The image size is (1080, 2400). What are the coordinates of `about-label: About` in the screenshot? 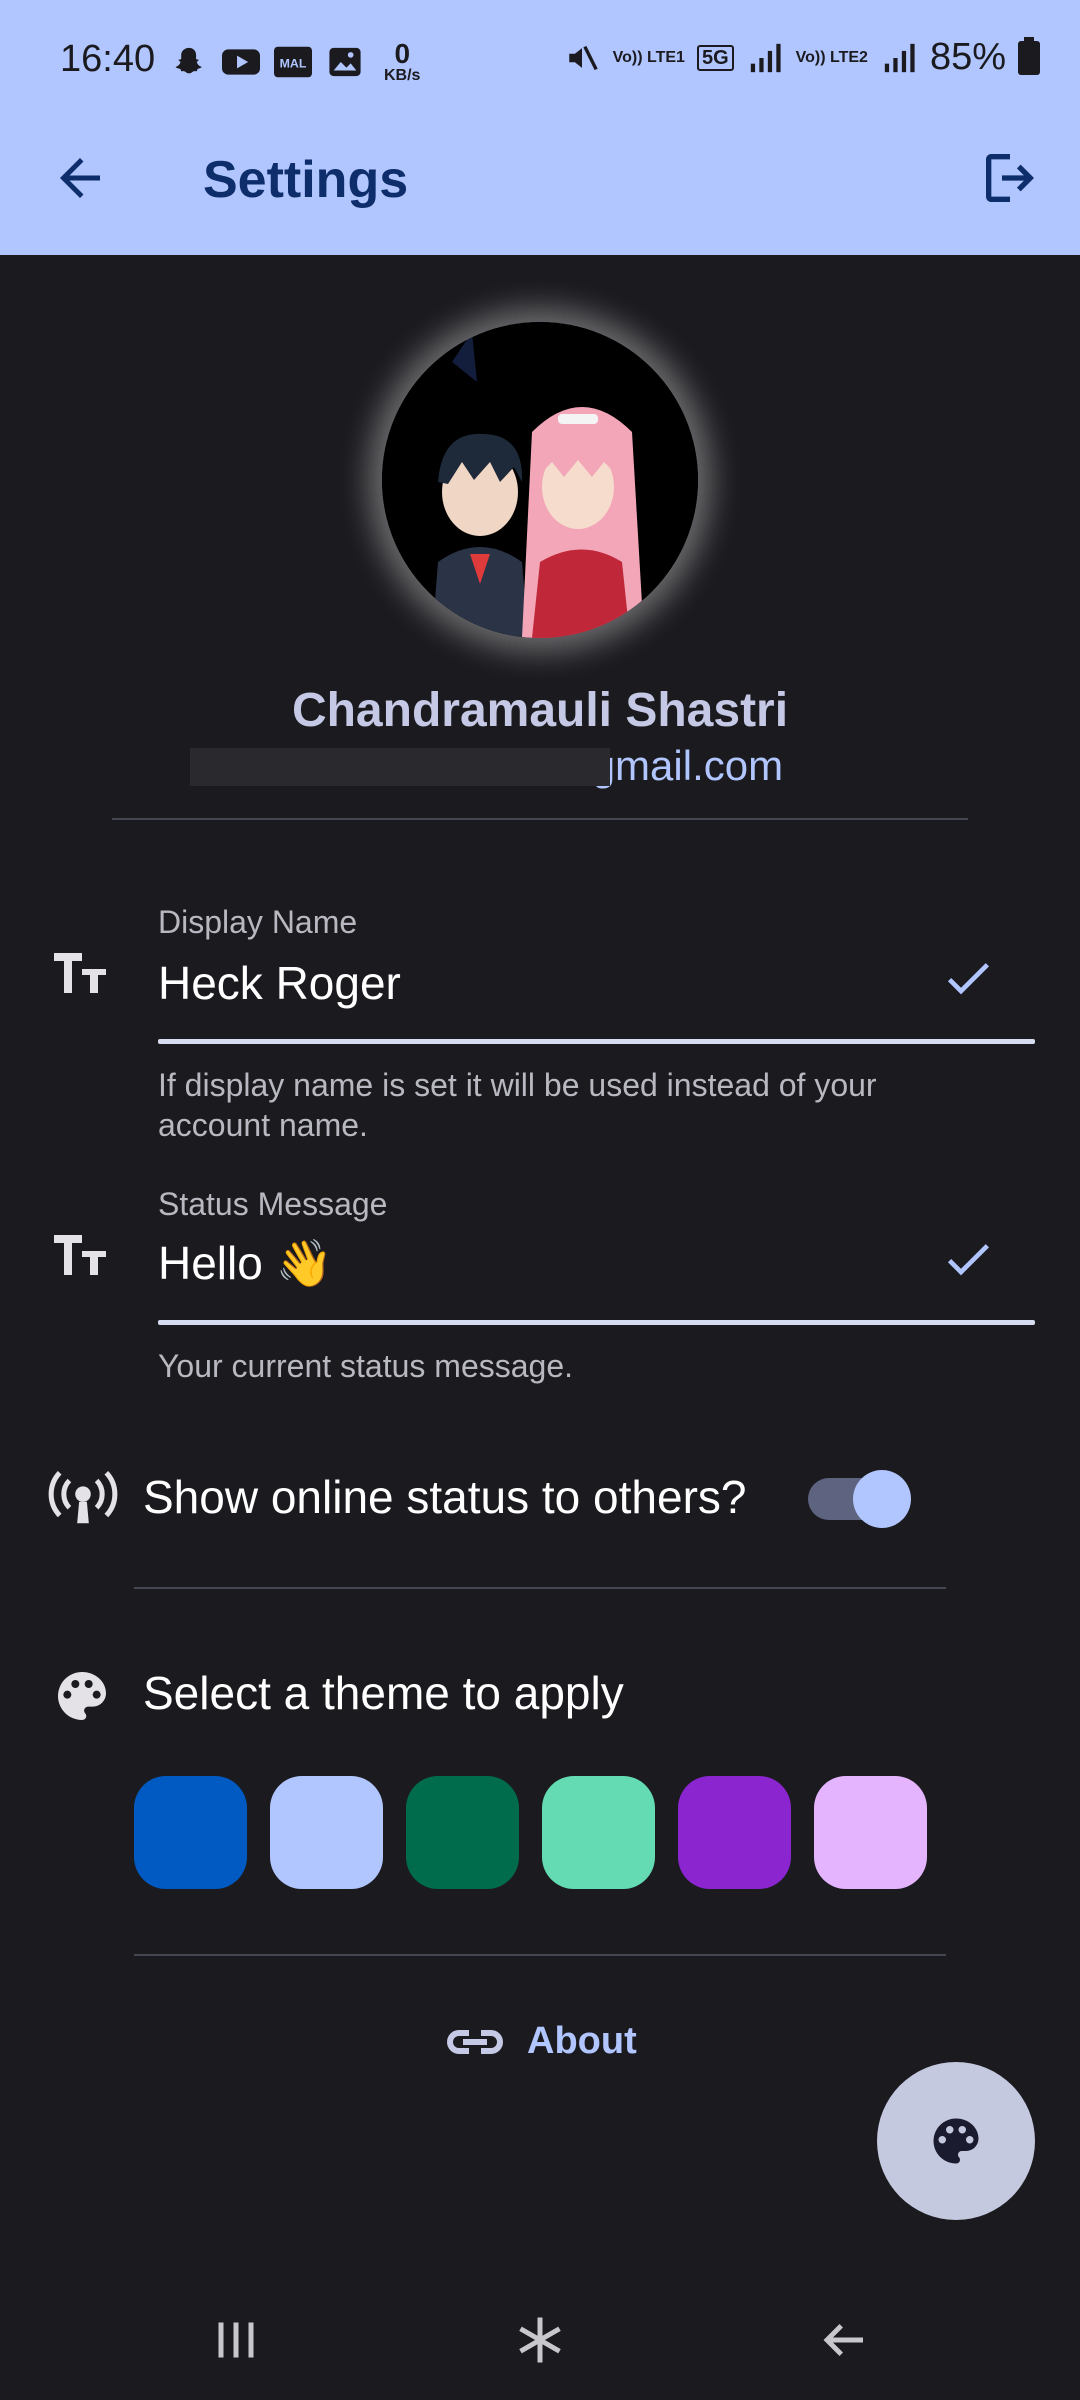 It's located at (582, 2041).